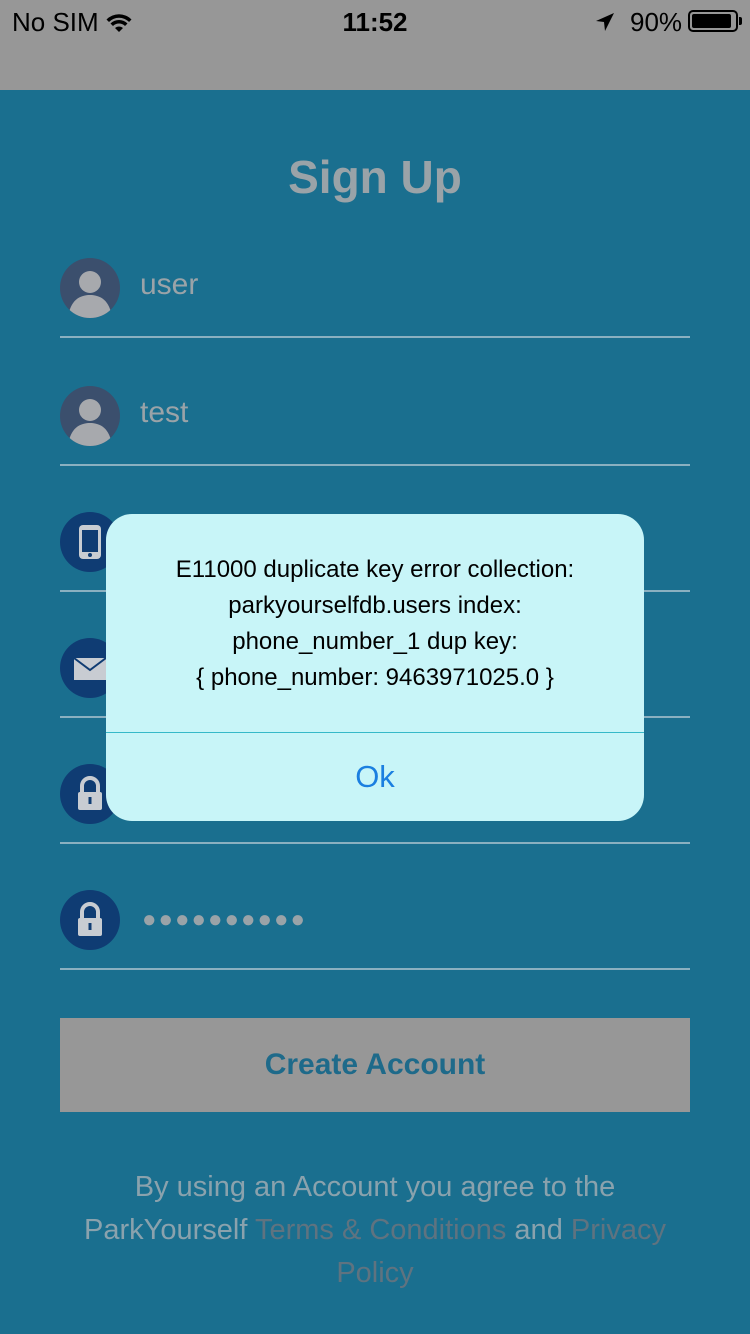 This screenshot has height=1334, width=750. I want to click on alert-message-line: E11000 duplicate key error collection:, so click(375, 569).